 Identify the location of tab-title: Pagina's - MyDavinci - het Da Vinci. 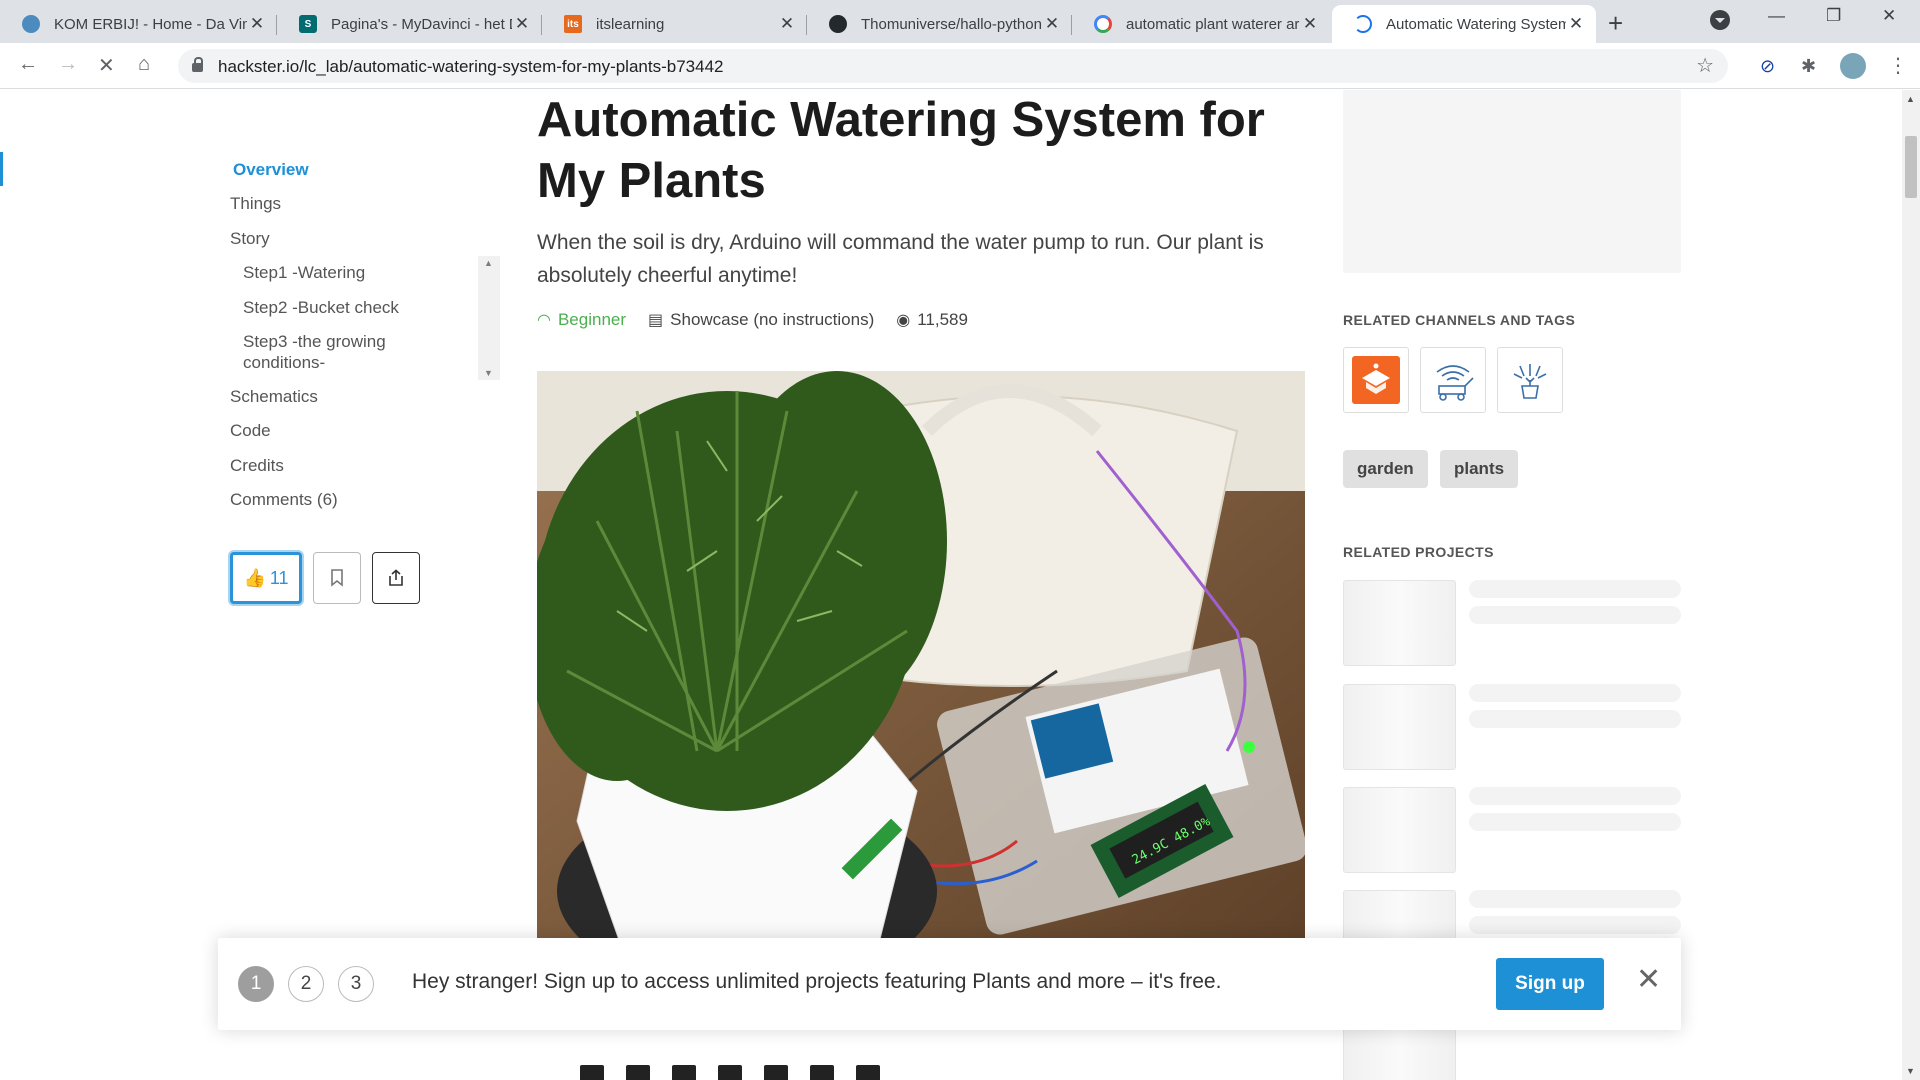
(421, 24).